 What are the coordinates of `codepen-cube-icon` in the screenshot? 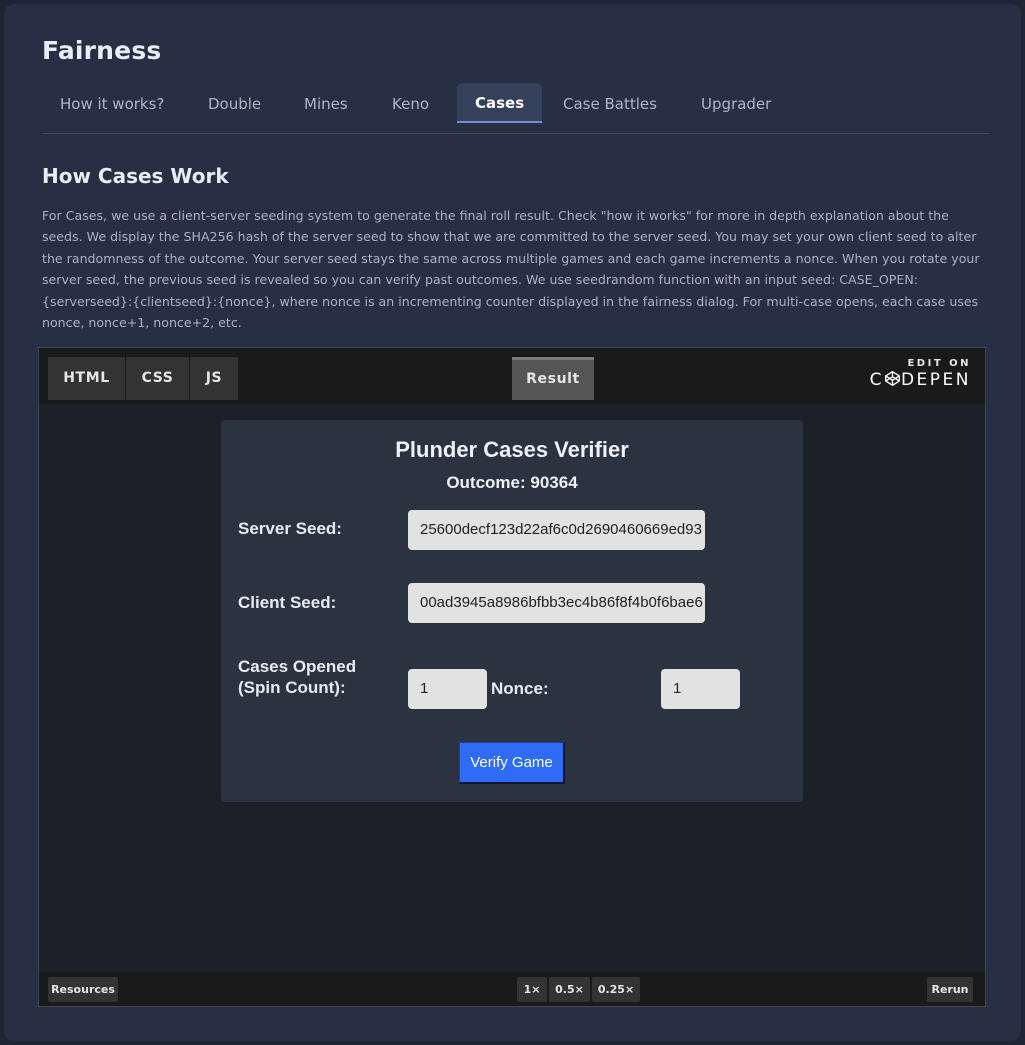 It's located at (892, 381).